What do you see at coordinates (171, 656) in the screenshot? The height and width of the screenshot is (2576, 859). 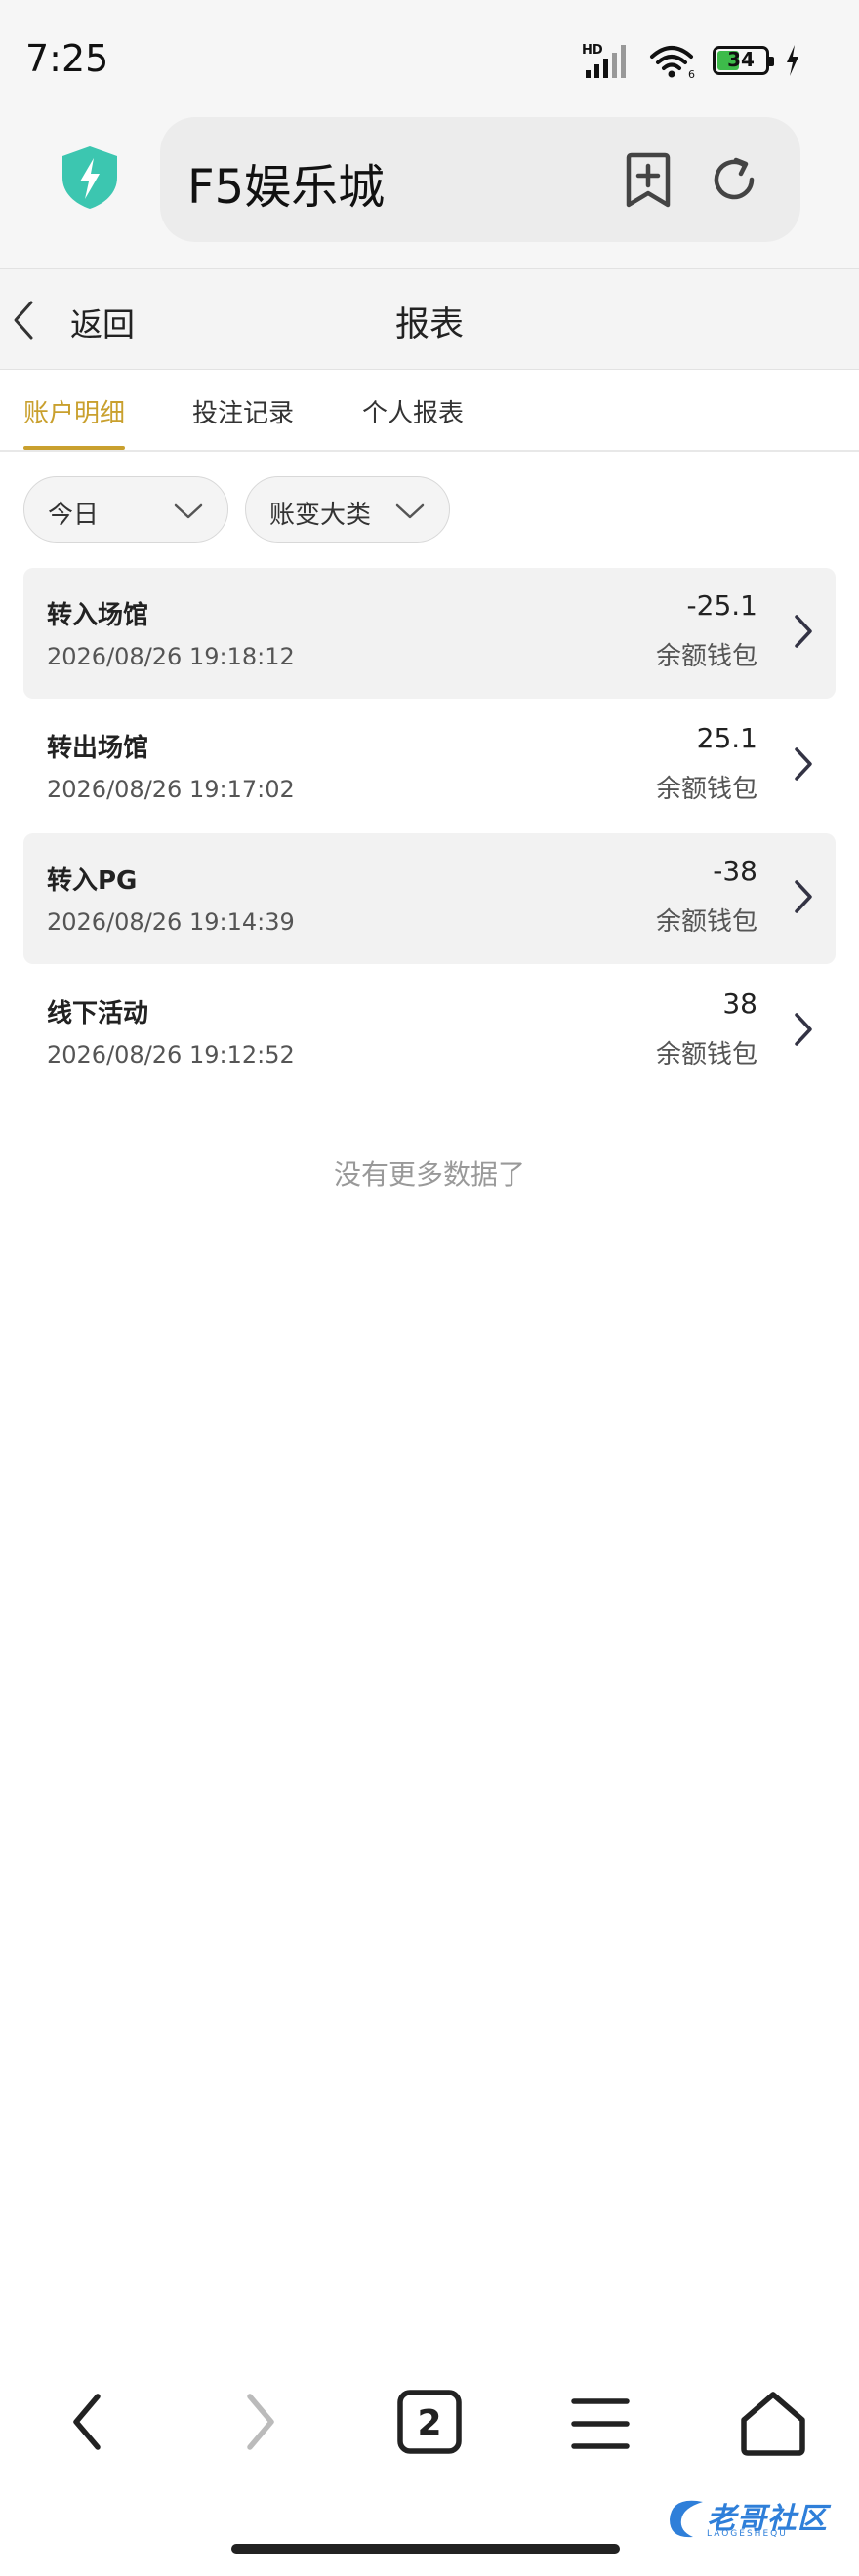 I see `record-date: 2026/08/26 19:18:12` at bounding box center [171, 656].